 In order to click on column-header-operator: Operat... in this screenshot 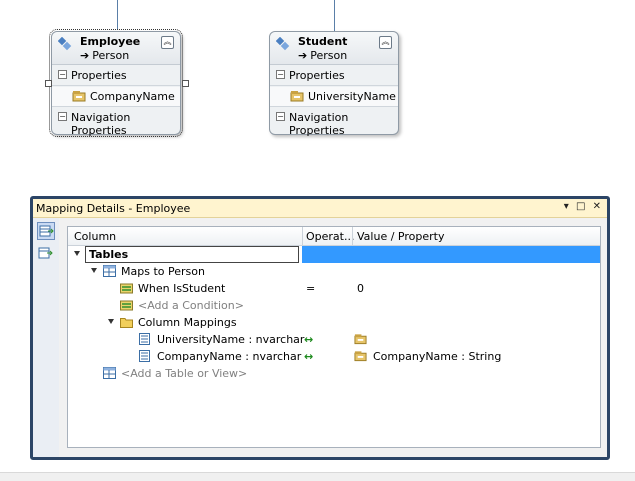, I will do `click(330, 236)`.